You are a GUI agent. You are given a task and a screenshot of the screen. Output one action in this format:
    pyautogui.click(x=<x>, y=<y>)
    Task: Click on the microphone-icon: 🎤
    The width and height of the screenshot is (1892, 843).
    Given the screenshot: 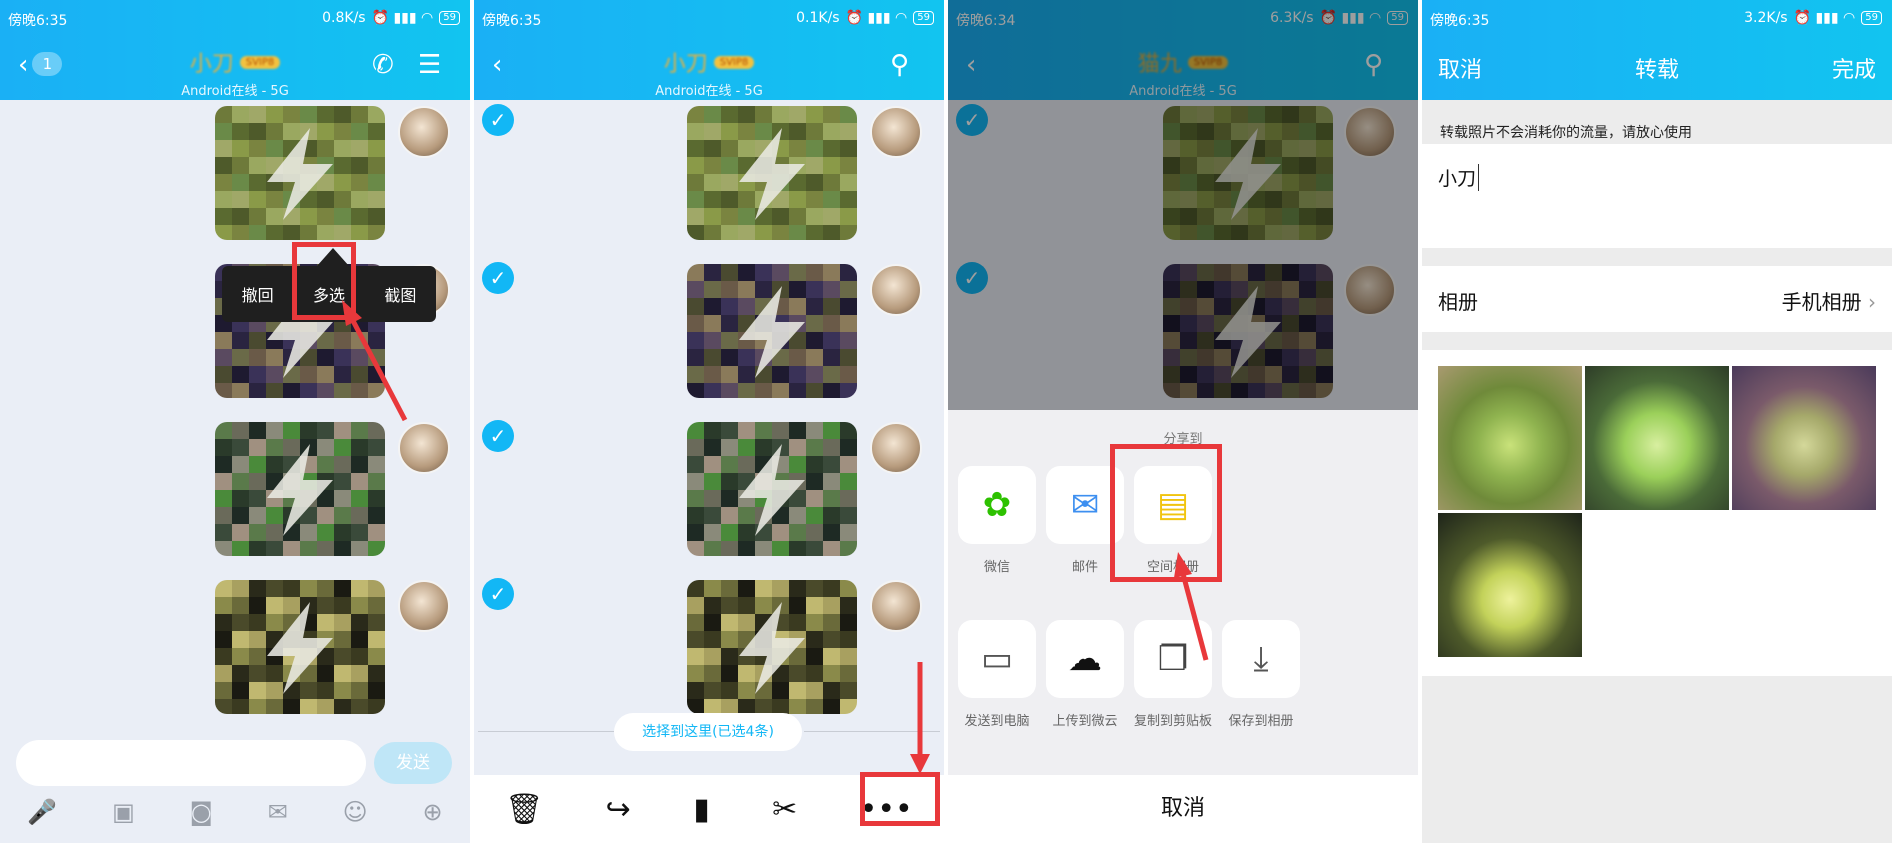 What is the action you would take?
    pyautogui.click(x=42, y=812)
    